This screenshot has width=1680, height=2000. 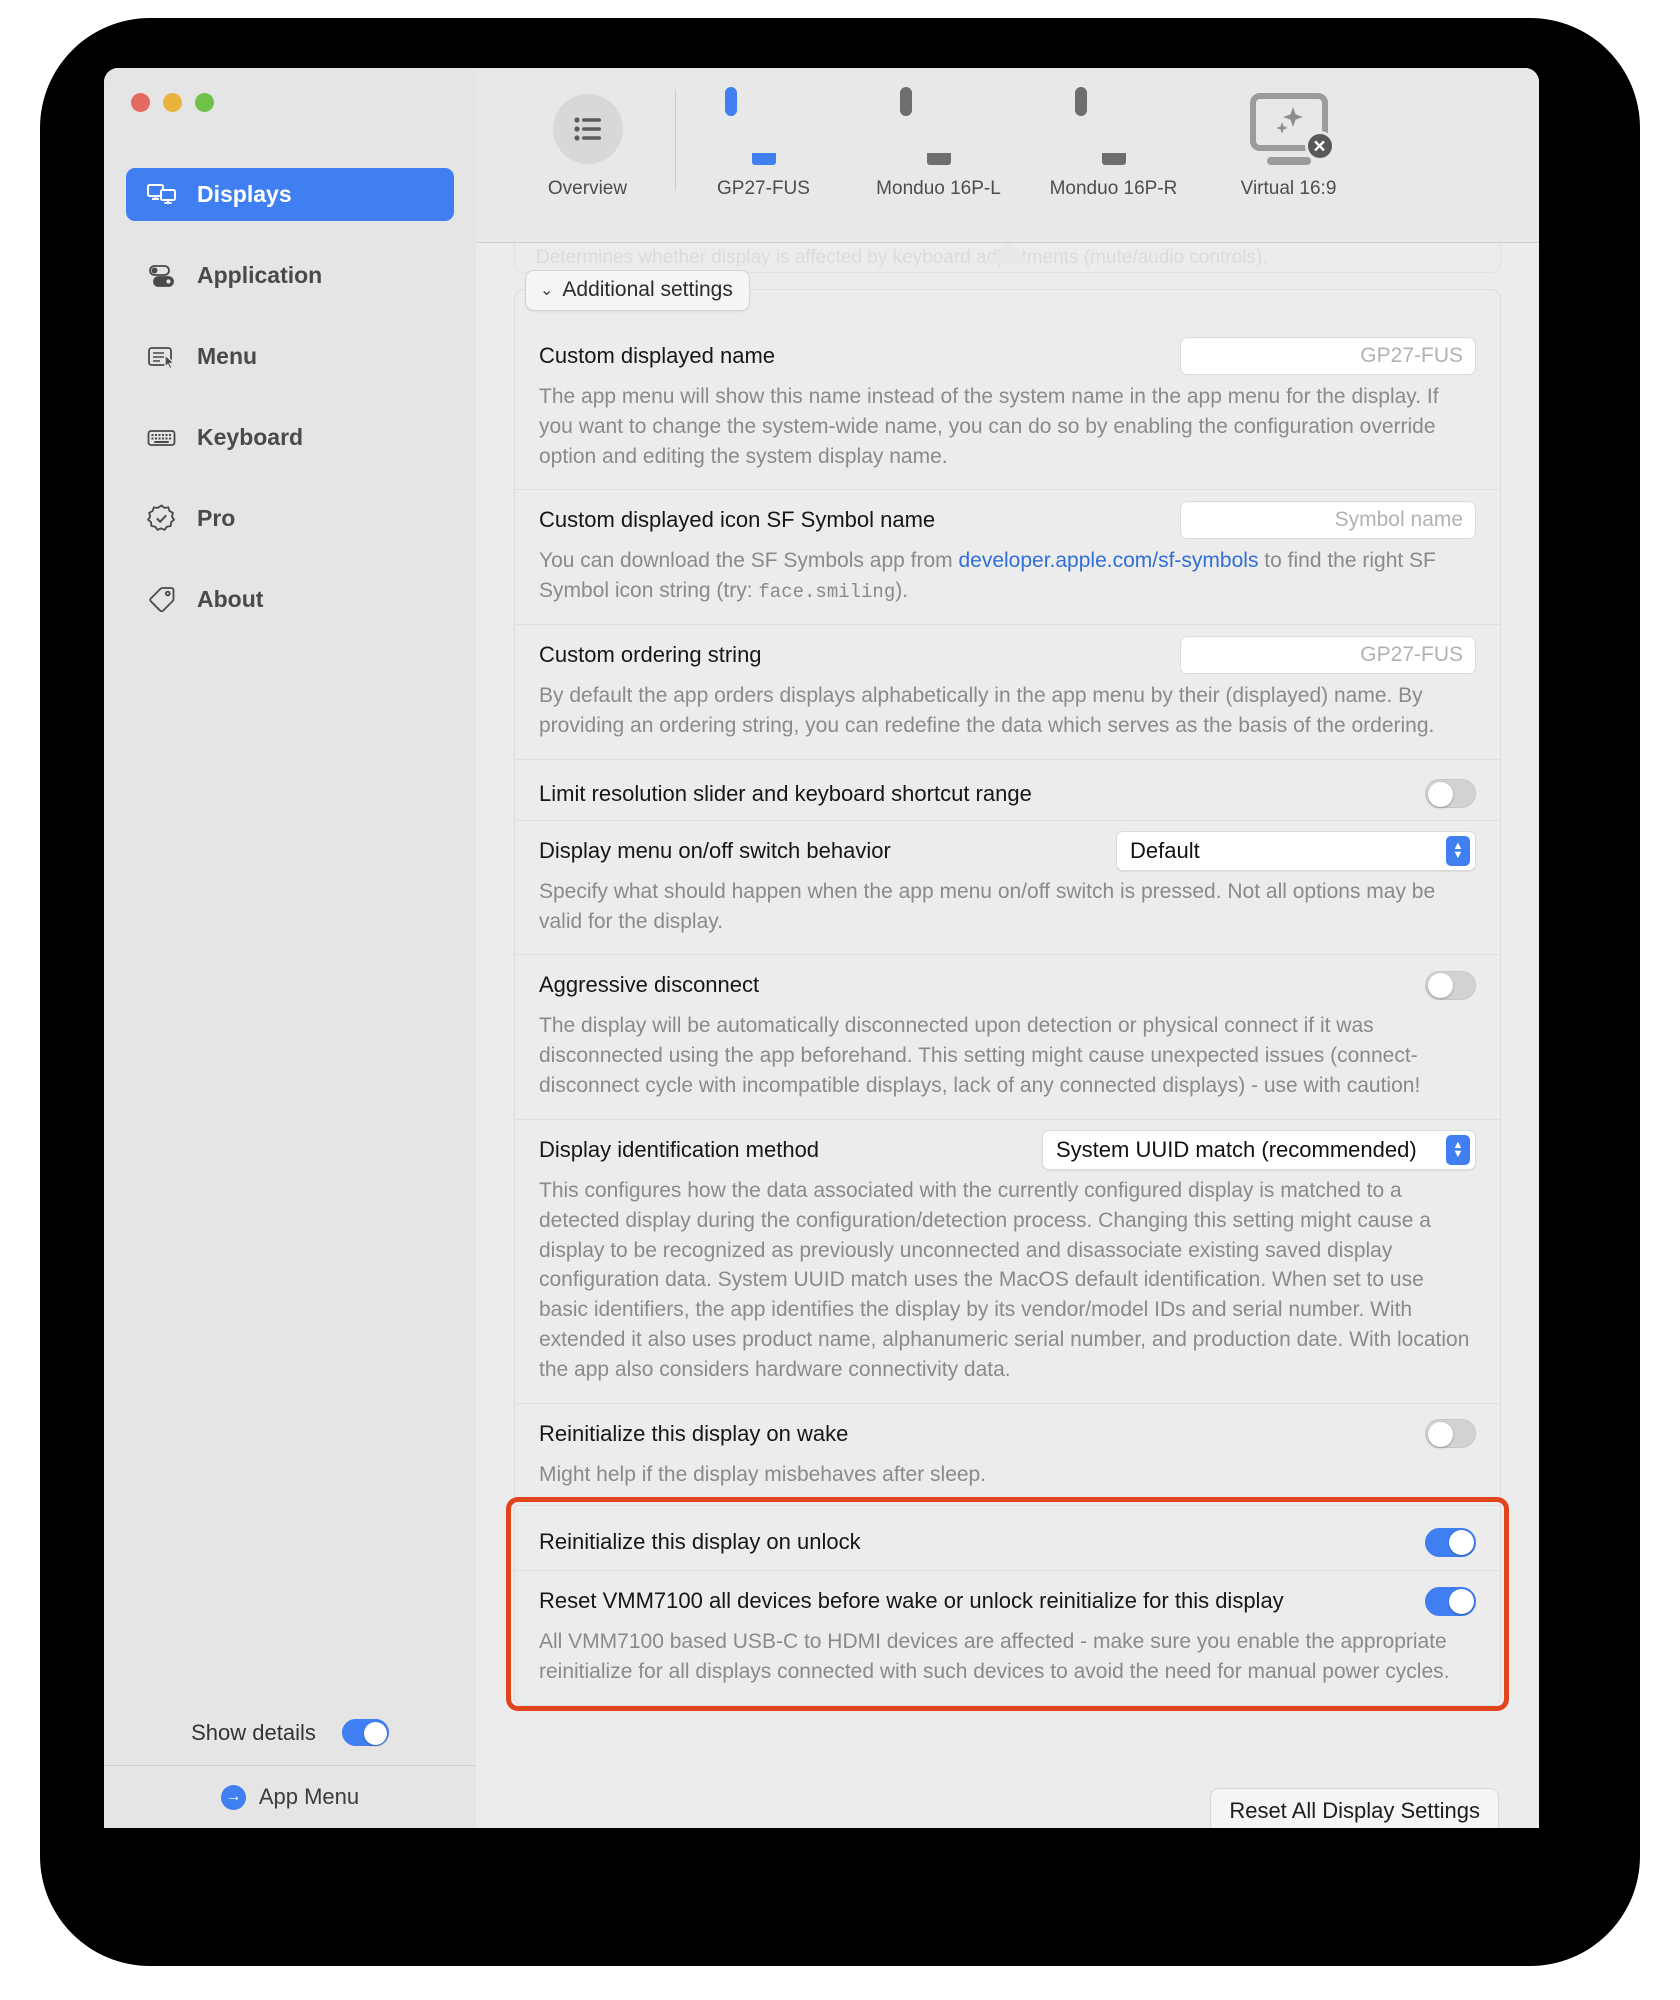 I want to click on toolbar-item-label: Monduo 16P-L, so click(x=938, y=188).